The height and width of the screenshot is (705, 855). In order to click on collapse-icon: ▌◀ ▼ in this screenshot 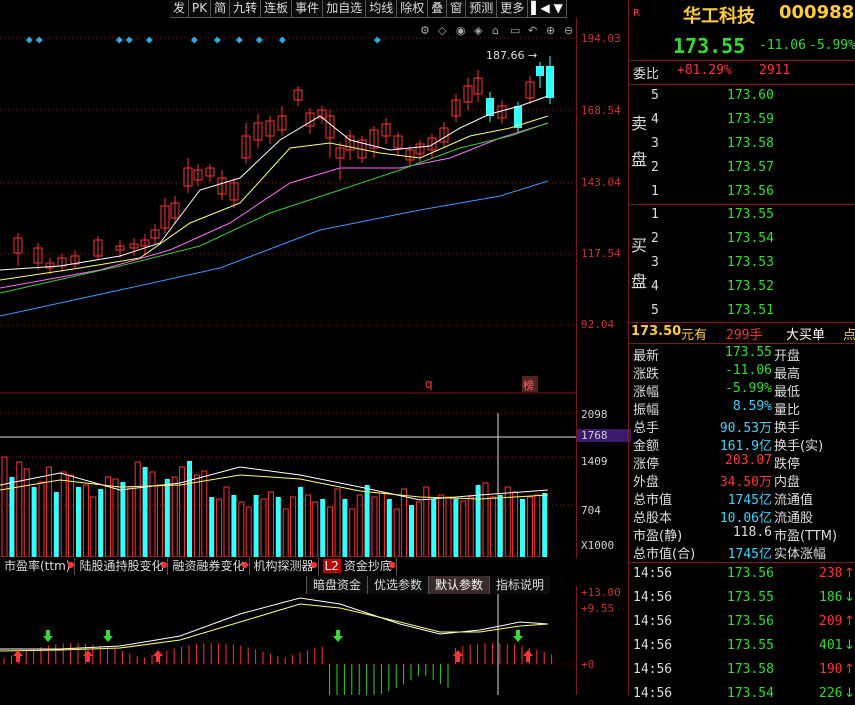, I will do `click(547, 9)`.